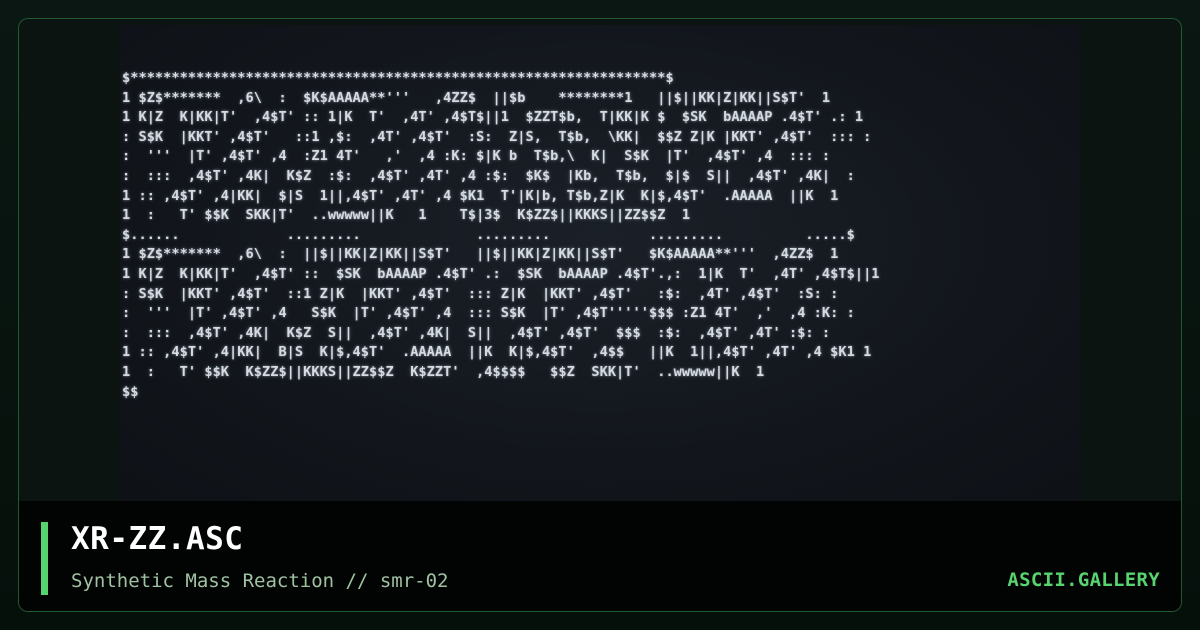 The image size is (1200, 630). Describe the element at coordinates (44, 558) in the screenshot. I see `accent-bar` at that location.